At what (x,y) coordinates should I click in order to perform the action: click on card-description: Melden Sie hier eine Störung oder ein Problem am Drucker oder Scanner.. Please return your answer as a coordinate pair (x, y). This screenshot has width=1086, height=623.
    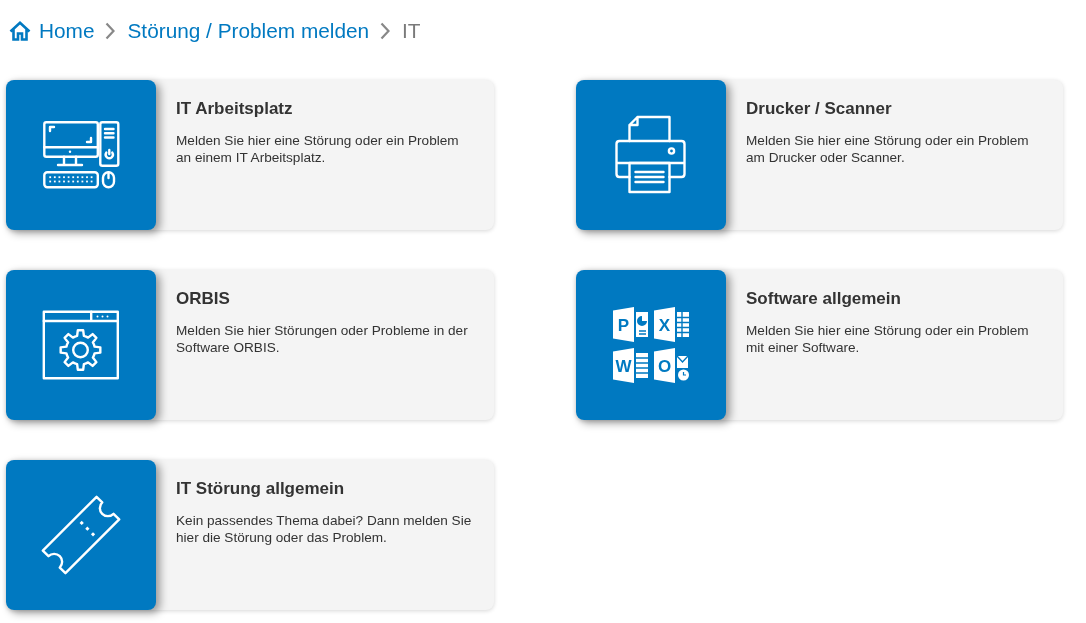
    Looking at the image, I should click on (888, 149).